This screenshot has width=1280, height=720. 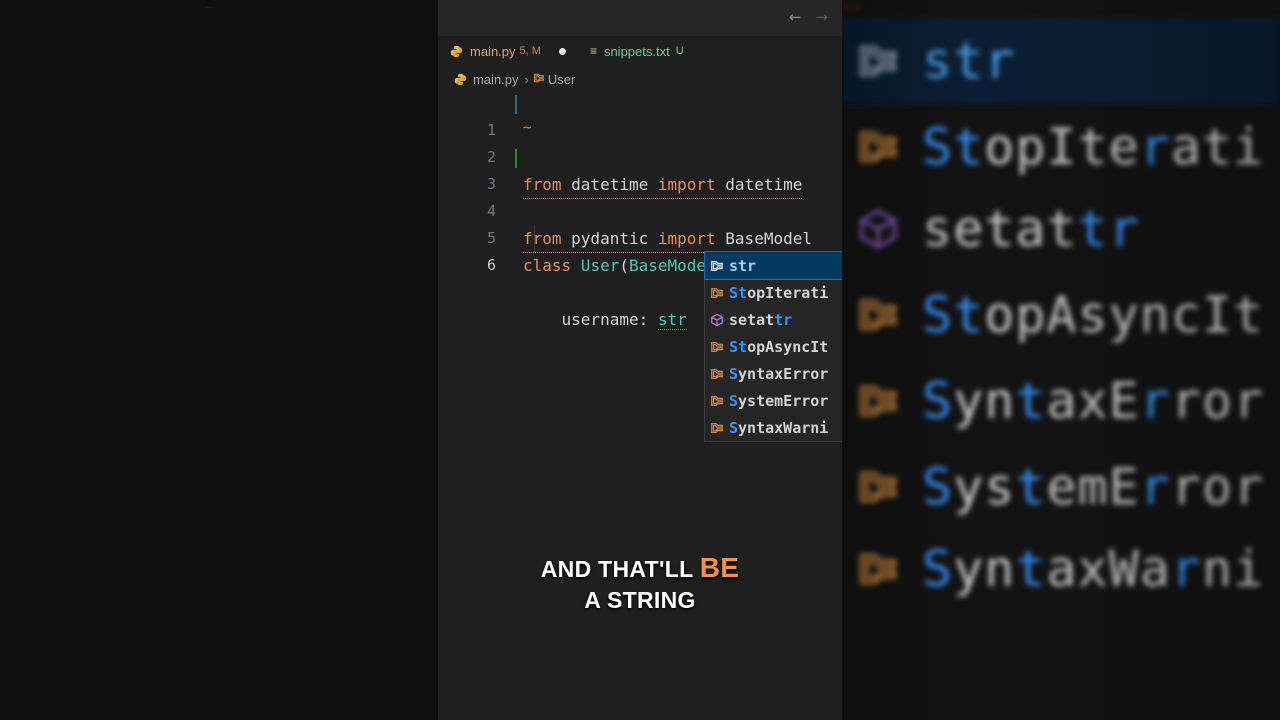 I want to click on forward-arrow-icon: →, so click(x=821, y=17).